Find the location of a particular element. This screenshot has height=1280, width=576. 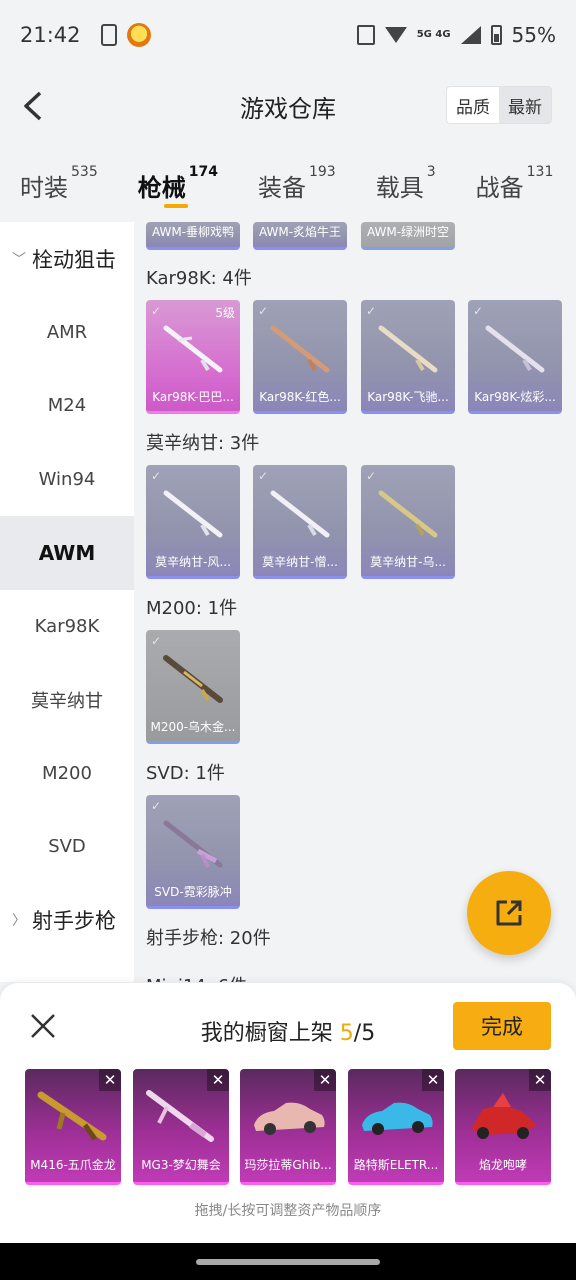

sort-quality-option: 品质 is located at coordinates (473, 105).